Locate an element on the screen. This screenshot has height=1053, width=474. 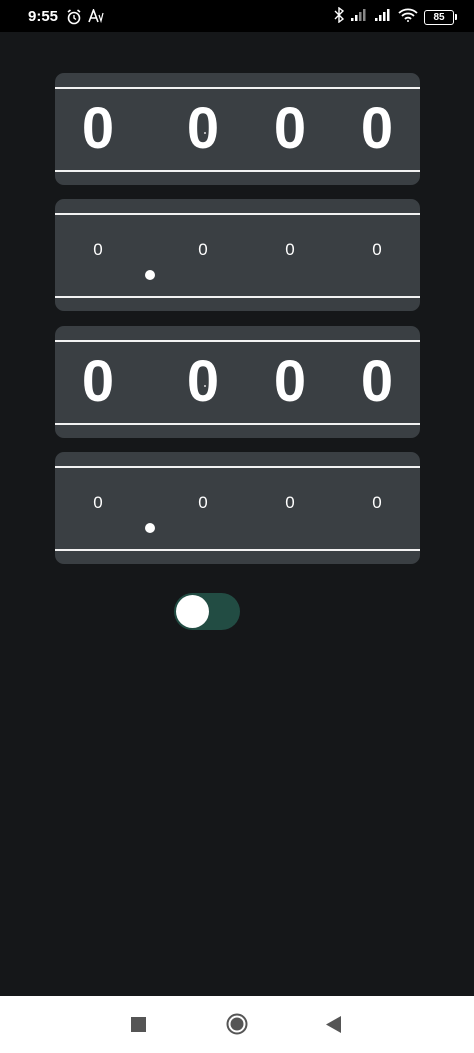
alarm-icon is located at coordinates (74, 19).